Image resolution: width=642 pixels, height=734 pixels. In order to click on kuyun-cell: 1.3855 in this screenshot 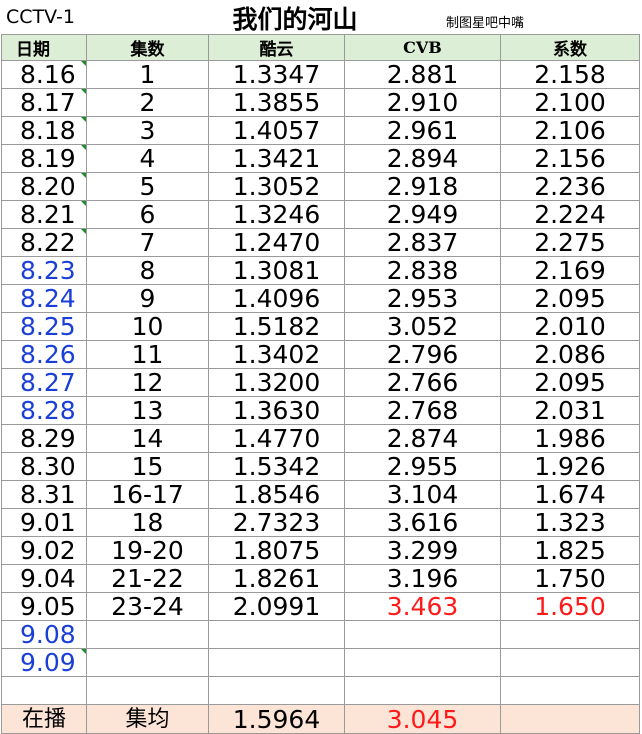, I will do `click(276, 102)`.